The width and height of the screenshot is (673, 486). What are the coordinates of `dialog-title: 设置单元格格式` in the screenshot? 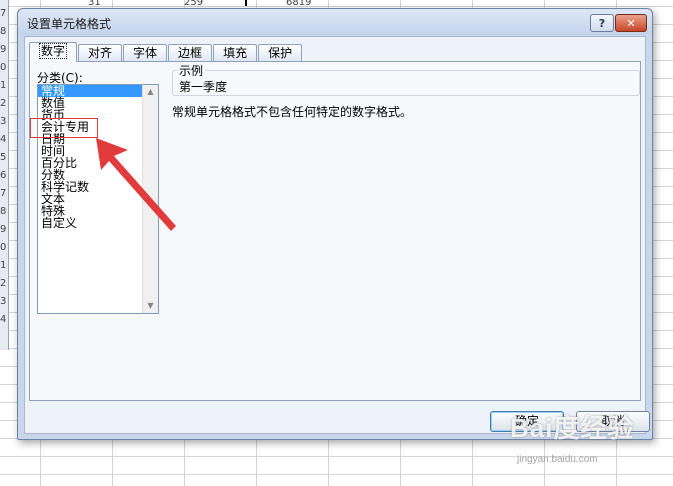 It's located at (69, 24).